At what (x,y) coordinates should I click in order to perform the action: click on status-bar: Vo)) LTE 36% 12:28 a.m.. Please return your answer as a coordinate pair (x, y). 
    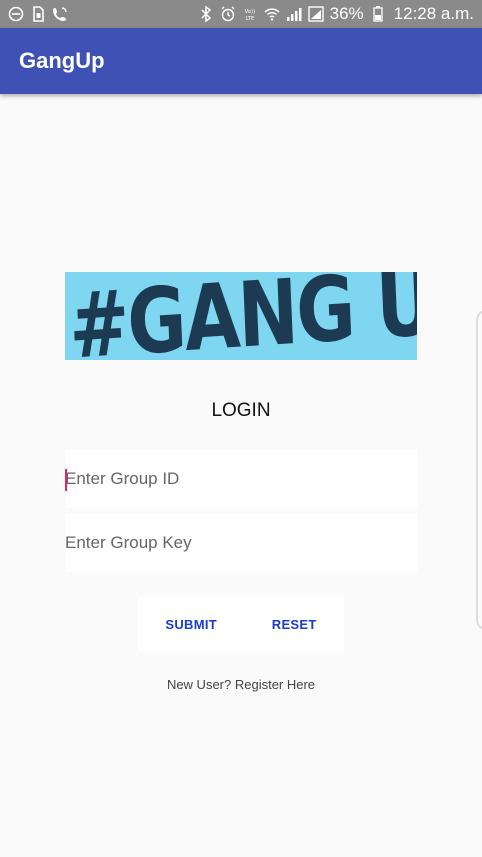
    Looking at the image, I should click on (241, 14).